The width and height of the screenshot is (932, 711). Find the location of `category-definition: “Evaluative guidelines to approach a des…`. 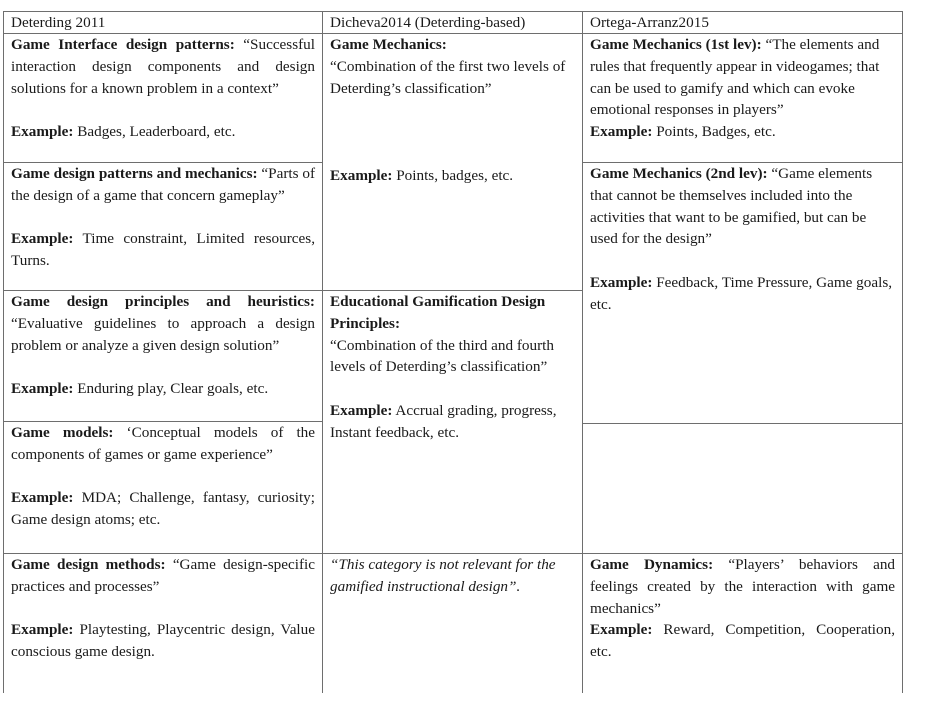

category-definition: “Evaluative guidelines to approach a des… is located at coordinates (163, 334).